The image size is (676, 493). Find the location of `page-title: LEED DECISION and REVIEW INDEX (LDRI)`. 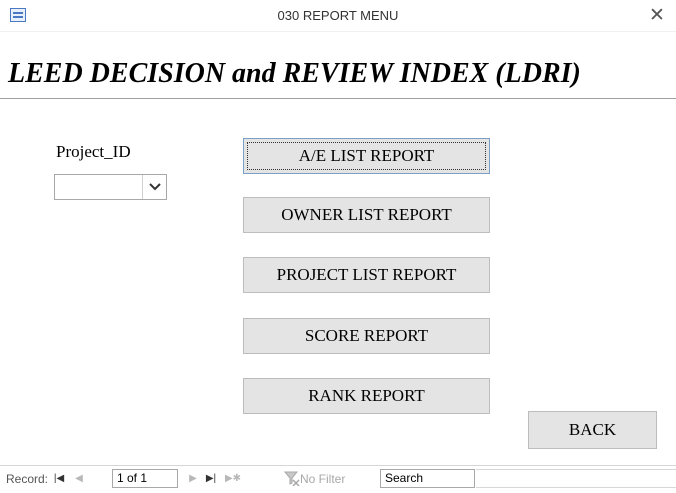

page-title: LEED DECISION and REVIEW INDEX (LDRI) is located at coordinates (294, 73).